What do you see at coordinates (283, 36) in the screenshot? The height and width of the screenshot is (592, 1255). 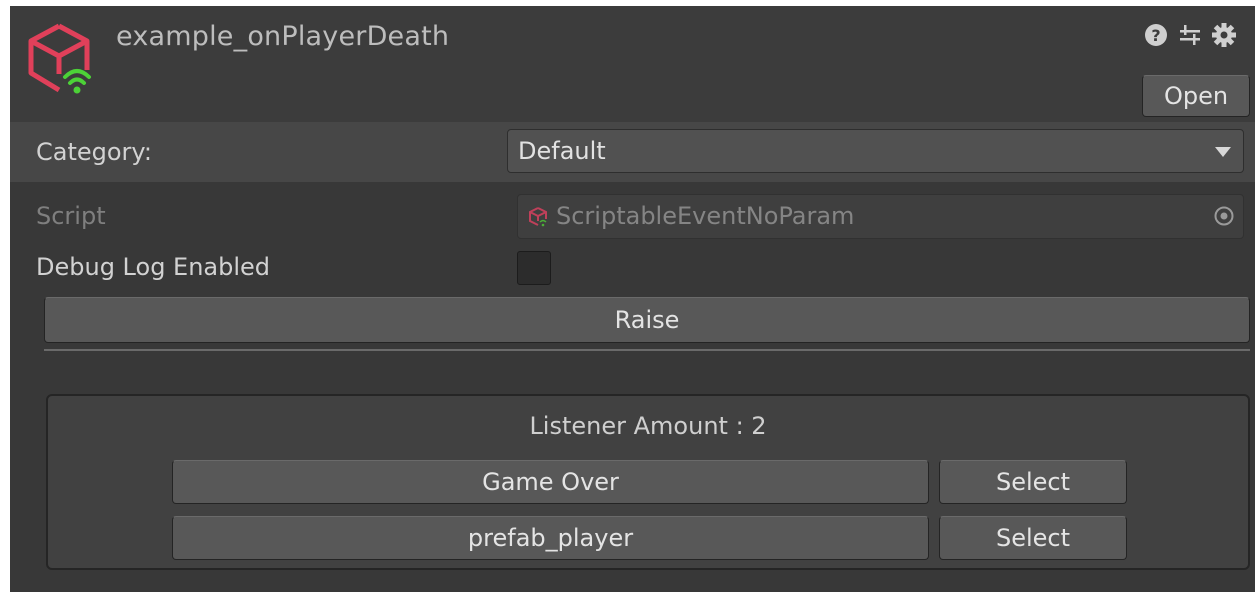 I see `asset-title: example_onPlayerDeath` at bounding box center [283, 36].